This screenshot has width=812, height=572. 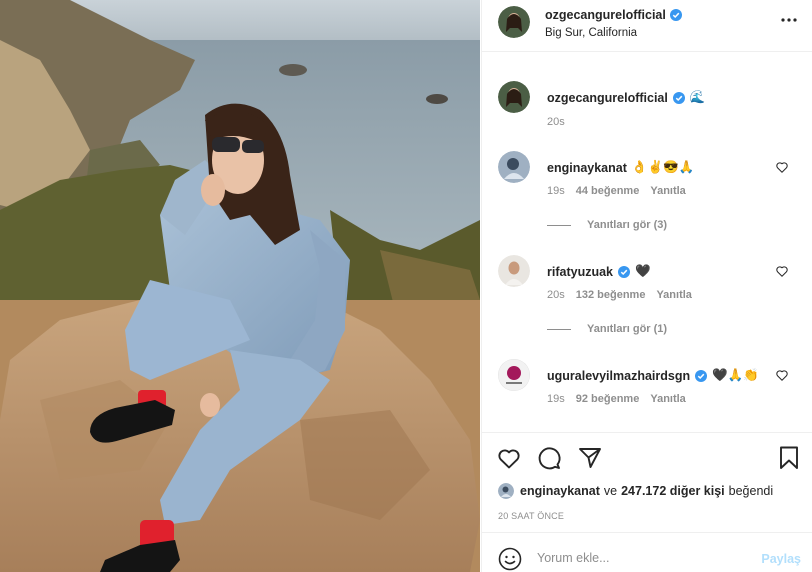 I want to click on author-username-row: ozgecangurelofficial, so click(x=613, y=15).